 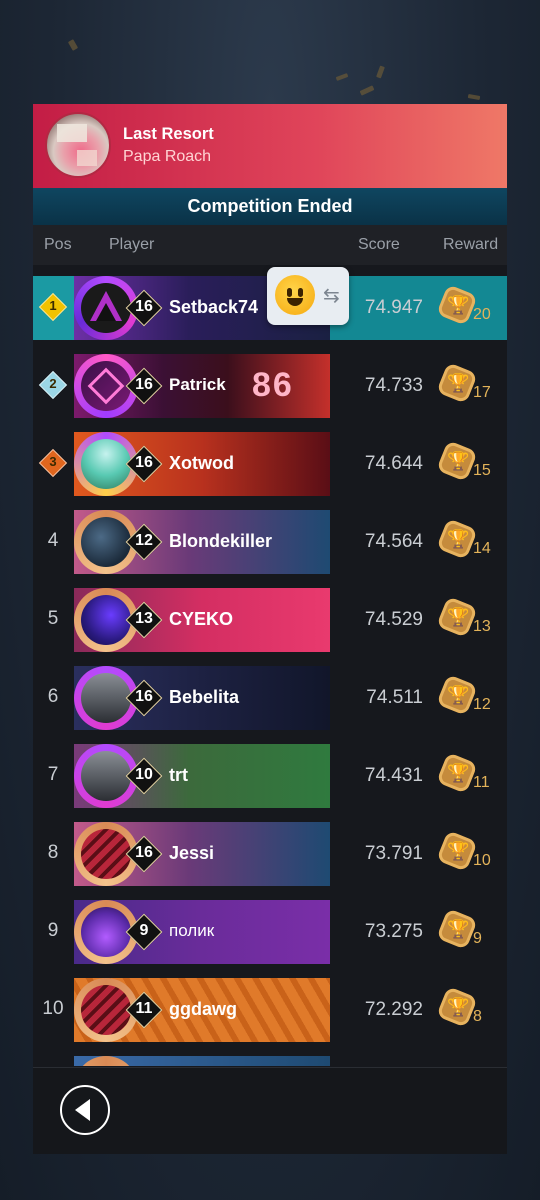 I want to click on leaderboard-row: 6 16 Bebelita 74.511 🏆 12, so click(x=270, y=698).